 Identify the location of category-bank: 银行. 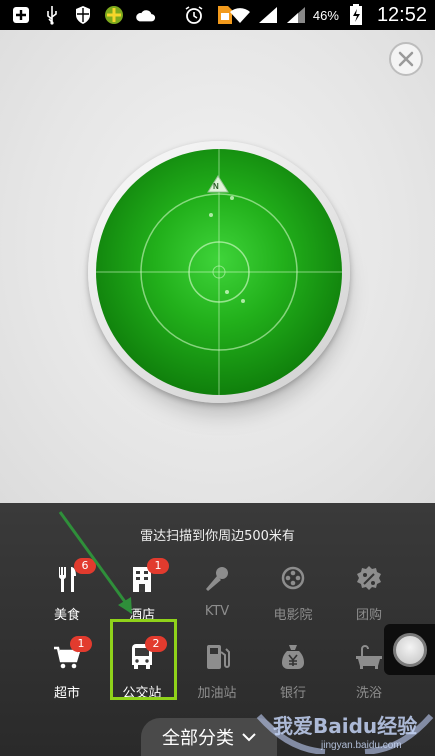
(293, 669).